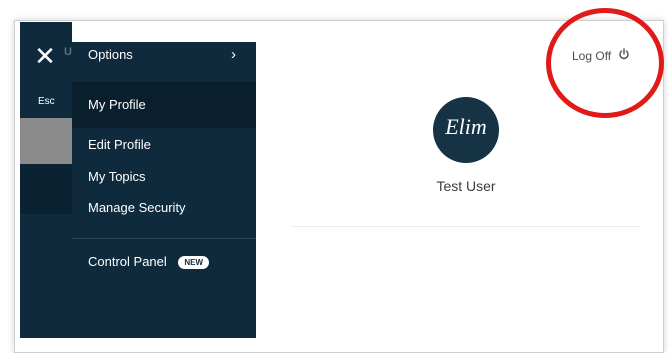 Image resolution: width=672 pixels, height=353 pixels. I want to click on content-divider, so click(465, 226).